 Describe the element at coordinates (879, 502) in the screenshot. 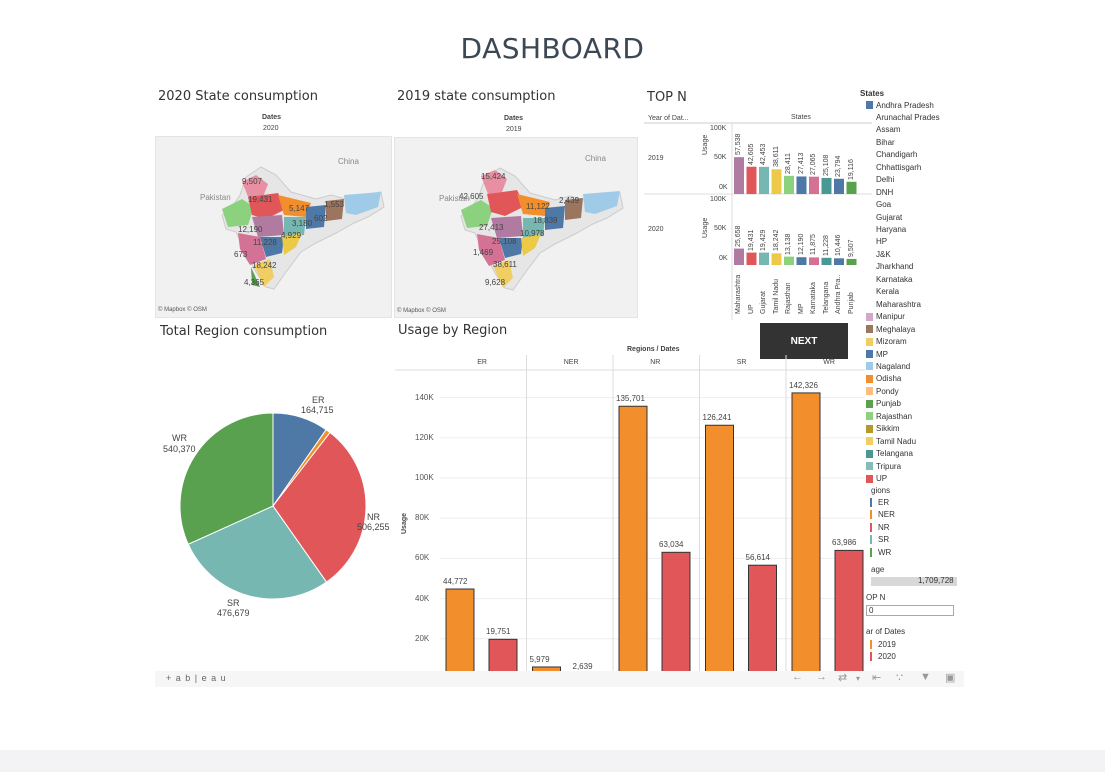

I see `legend-item: ER` at that location.